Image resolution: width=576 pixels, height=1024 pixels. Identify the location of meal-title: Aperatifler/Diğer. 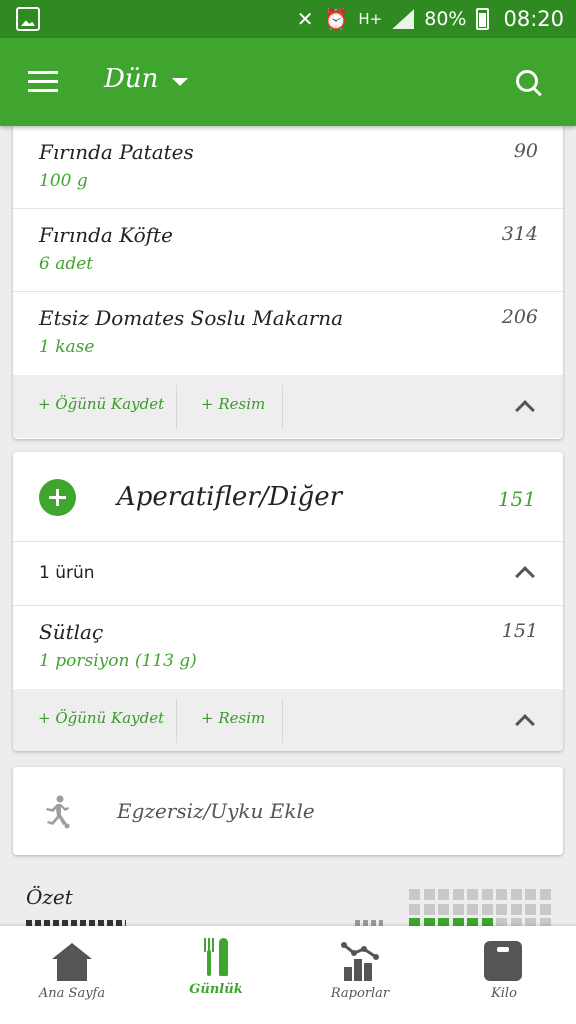
(230, 497).